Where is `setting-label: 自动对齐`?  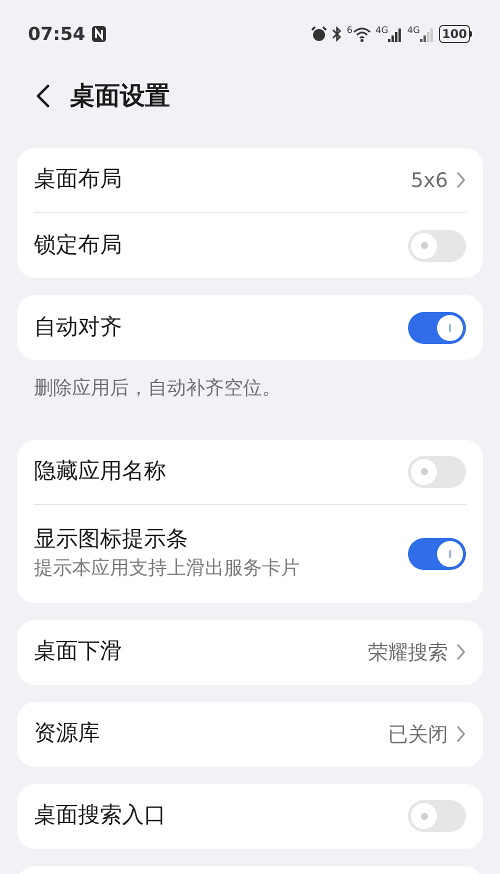 setting-label: 自动对齐 is located at coordinates (78, 328).